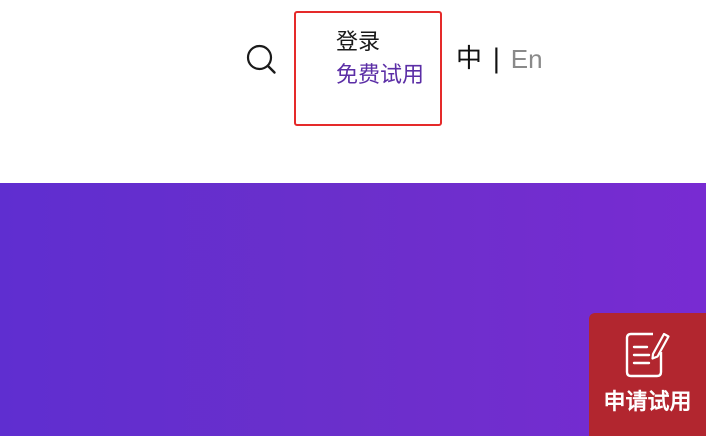 This screenshot has height=436, width=706. Describe the element at coordinates (647, 355) in the screenshot. I see `edit-document-icon` at that location.